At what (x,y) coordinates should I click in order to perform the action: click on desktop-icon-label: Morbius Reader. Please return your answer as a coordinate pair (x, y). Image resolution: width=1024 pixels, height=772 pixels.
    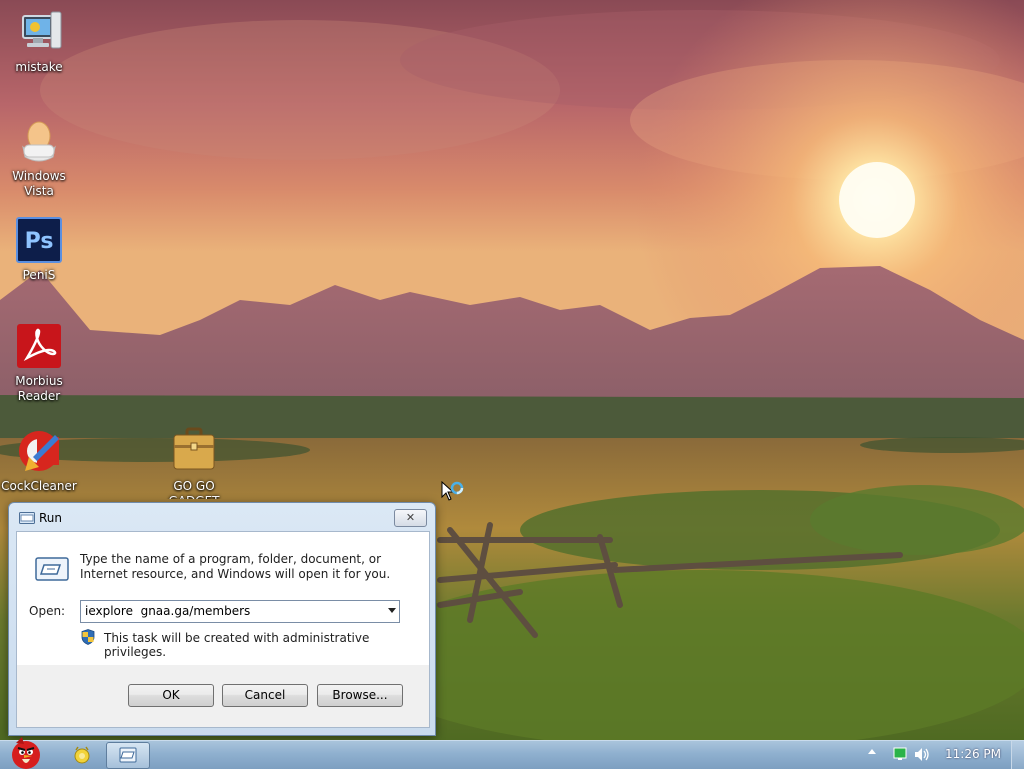
    Looking at the image, I should click on (39, 388).